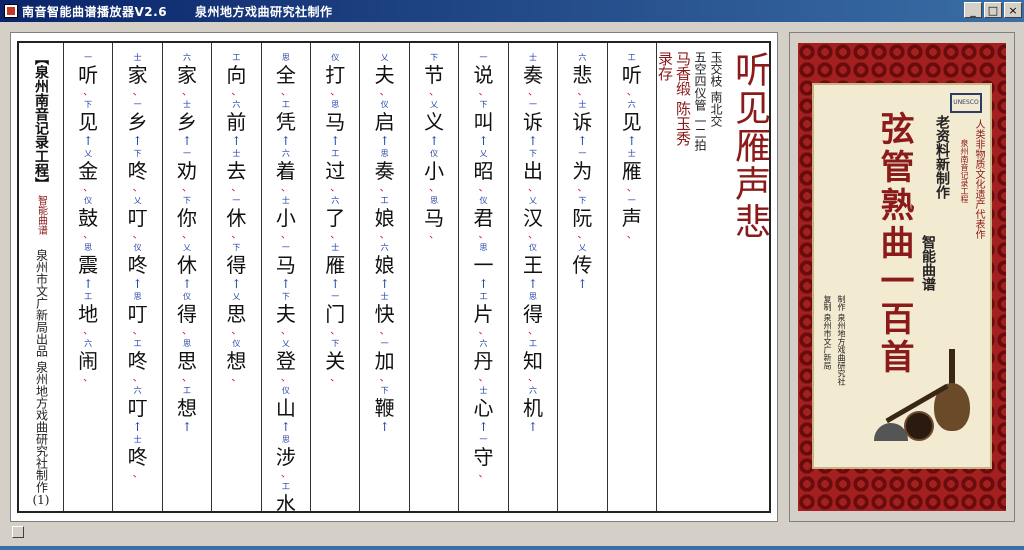  I want to click on lyric-char: 机, so click(532, 408).